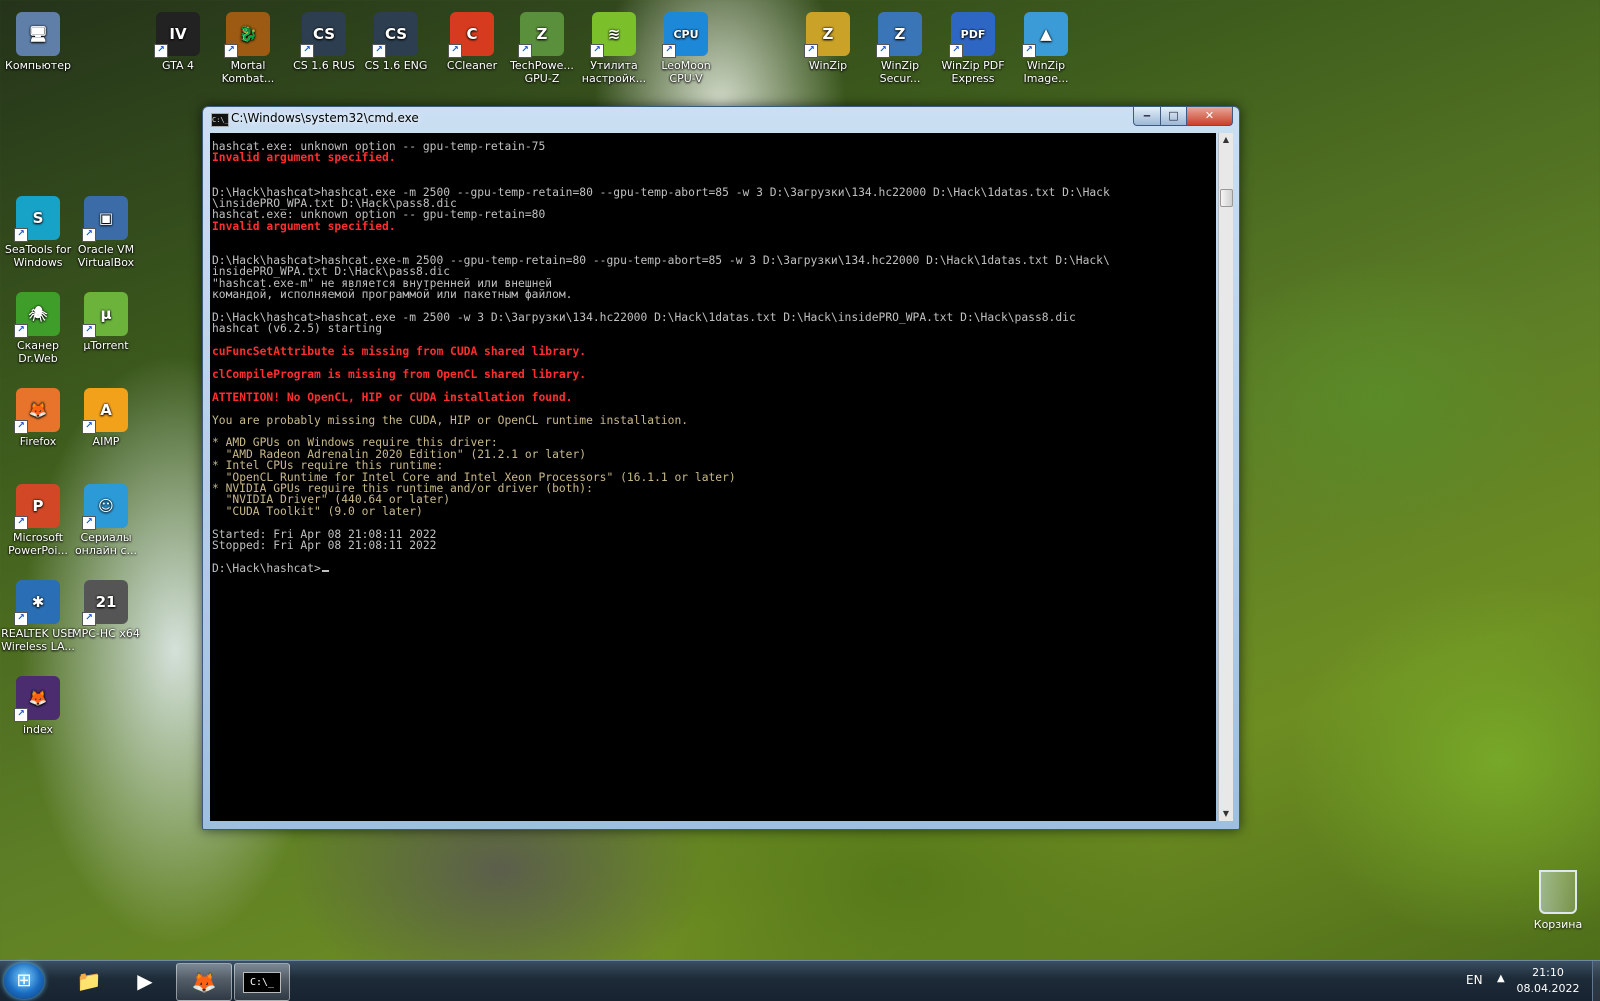 The height and width of the screenshot is (1001, 1600). I want to click on desktop-icon-cpu: CPU ↗ LeoMoon CPU-V, so click(686, 48).